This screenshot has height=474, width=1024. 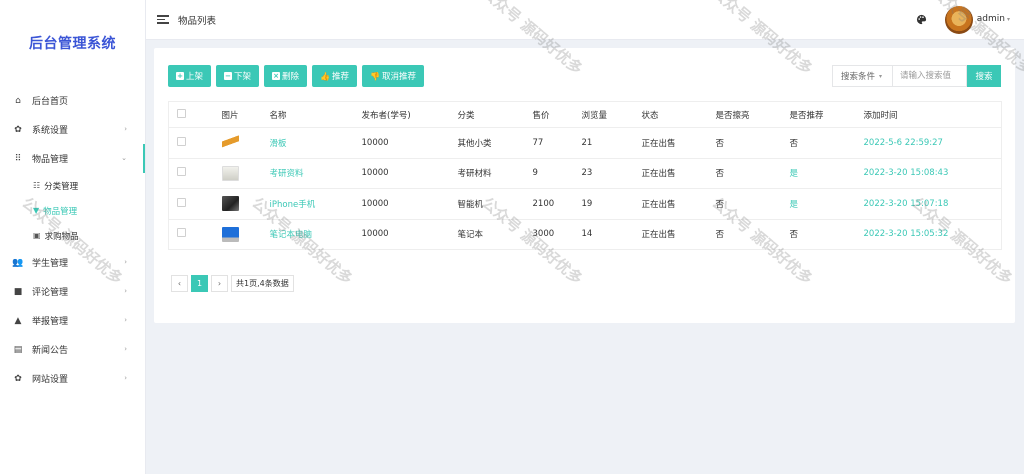 I want to click on search-condition-select: 搜索条件 ▾, so click(x=862, y=76).